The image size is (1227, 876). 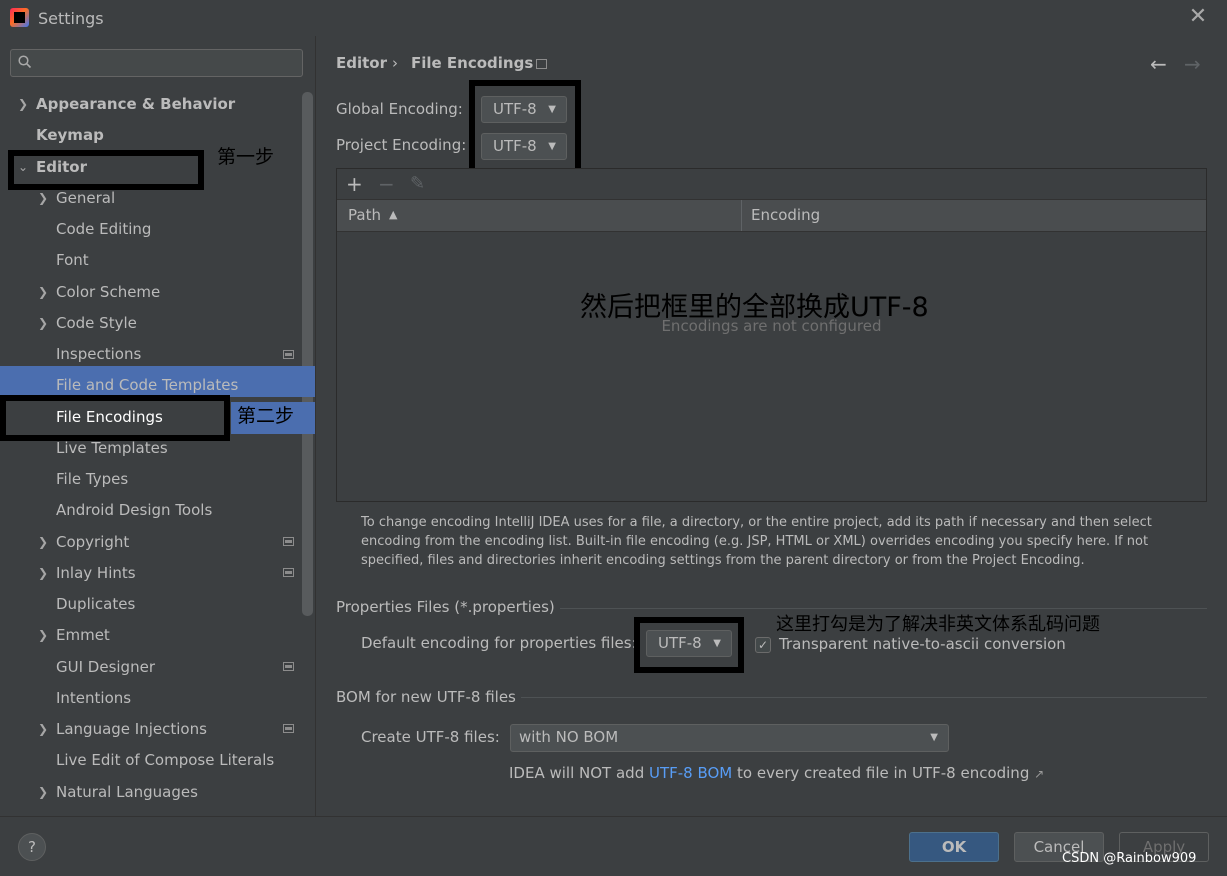 I want to click on page-title: File Encodings, so click(x=472, y=63).